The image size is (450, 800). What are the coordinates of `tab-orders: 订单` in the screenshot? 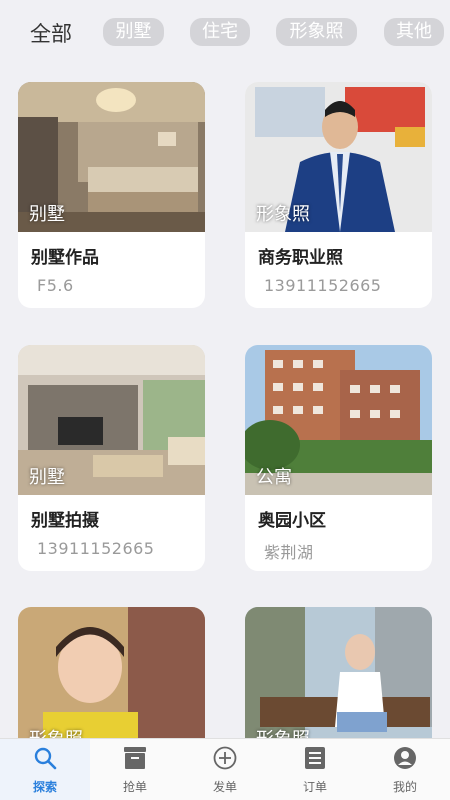 It's located at (315, 769).